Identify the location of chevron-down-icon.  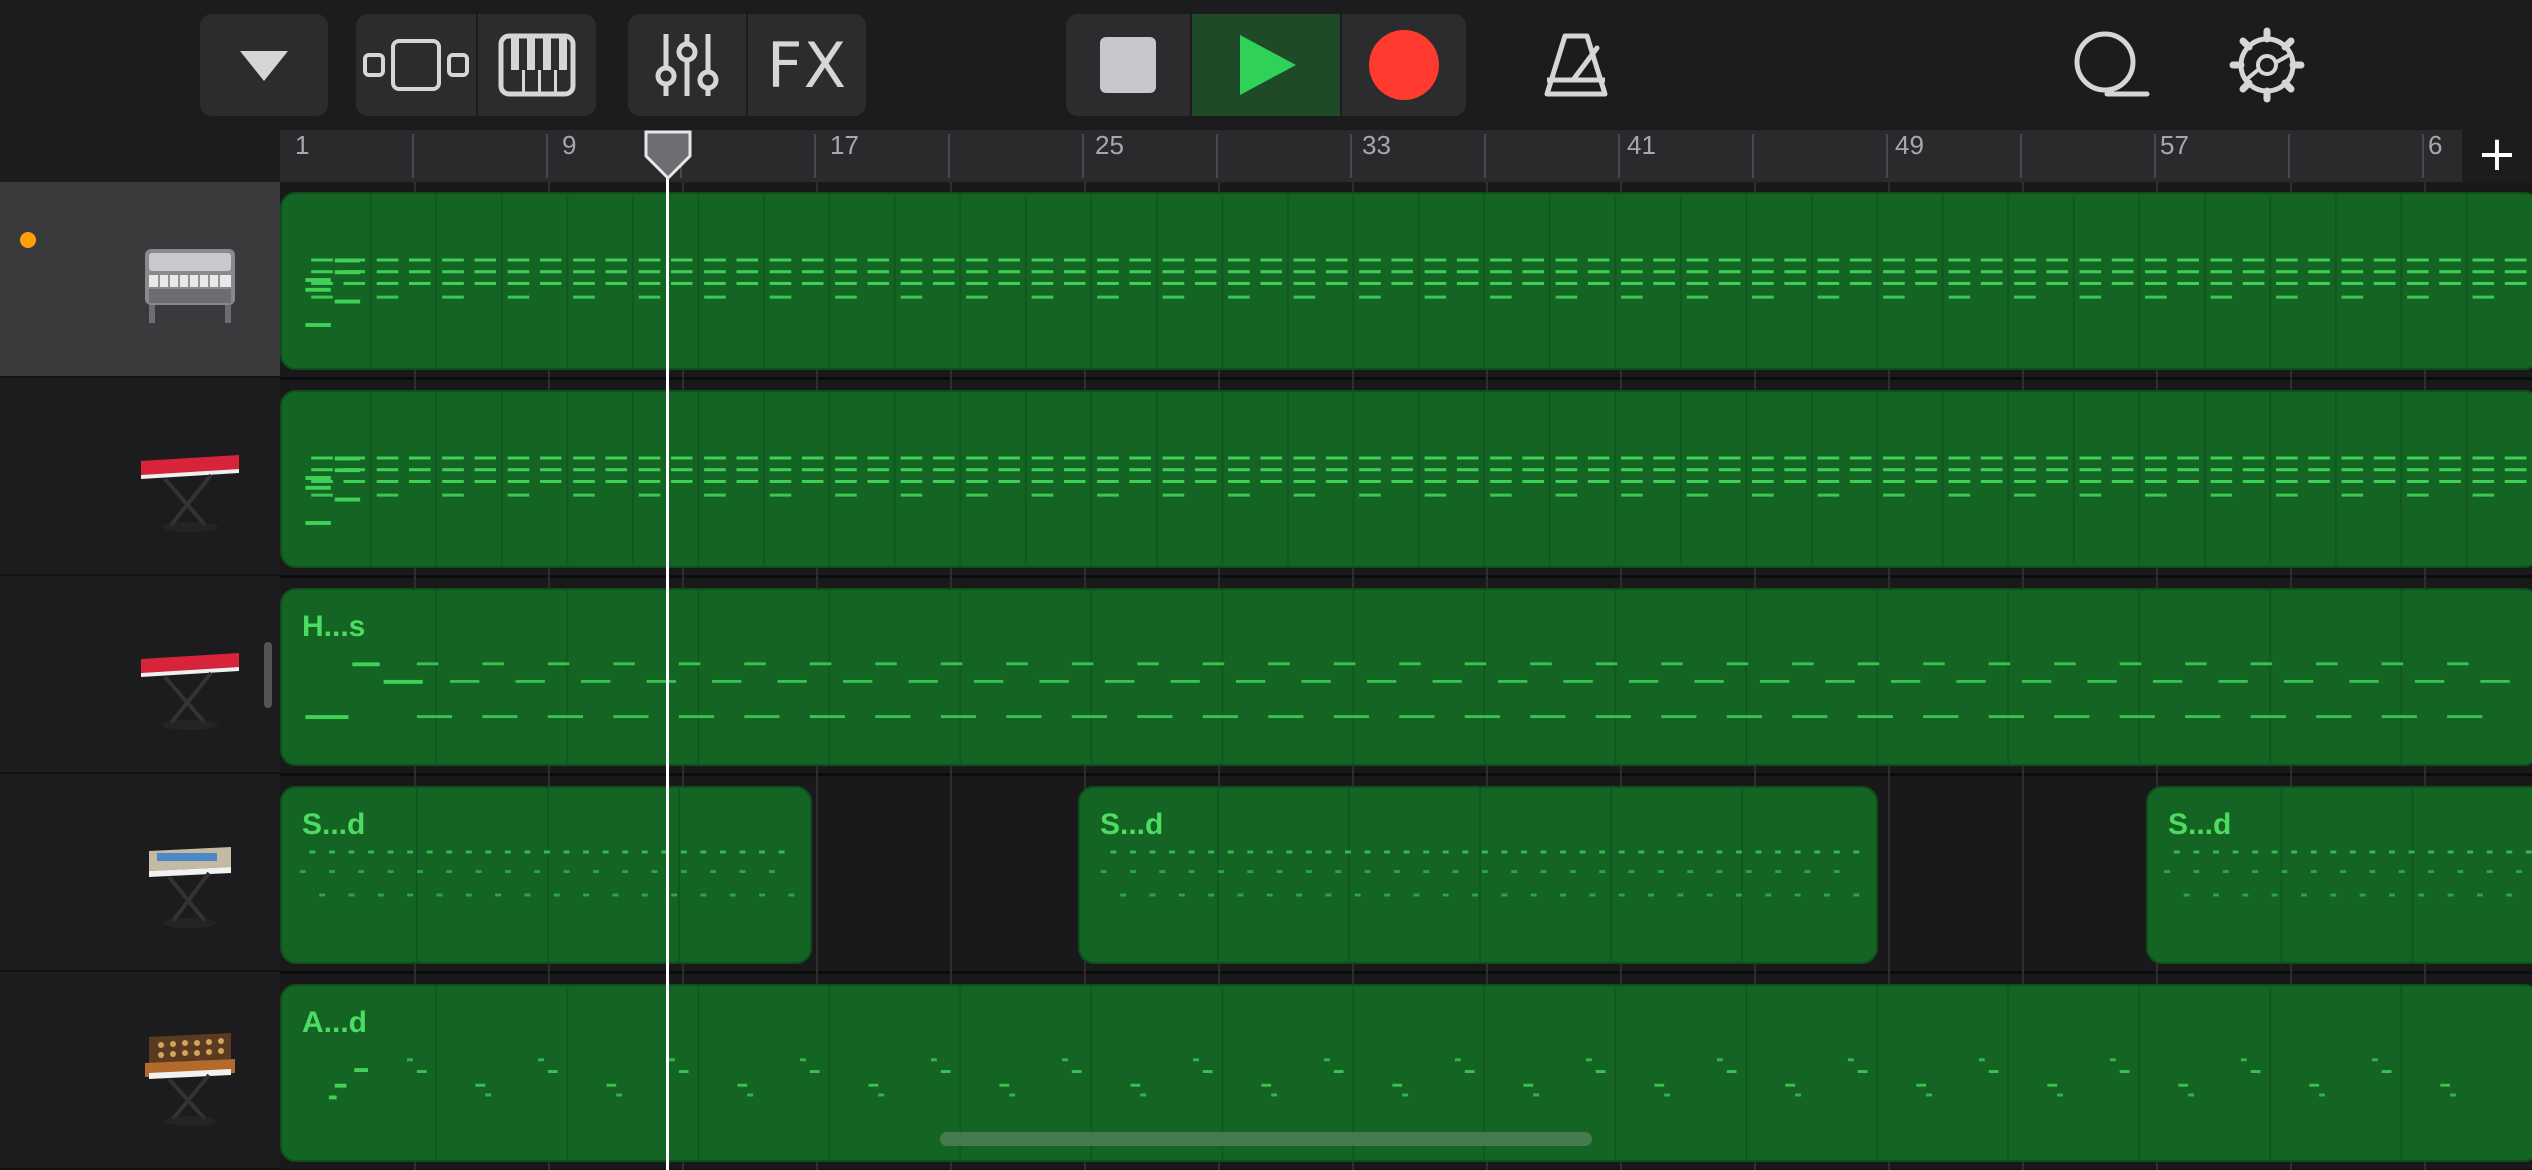
(264, 66).